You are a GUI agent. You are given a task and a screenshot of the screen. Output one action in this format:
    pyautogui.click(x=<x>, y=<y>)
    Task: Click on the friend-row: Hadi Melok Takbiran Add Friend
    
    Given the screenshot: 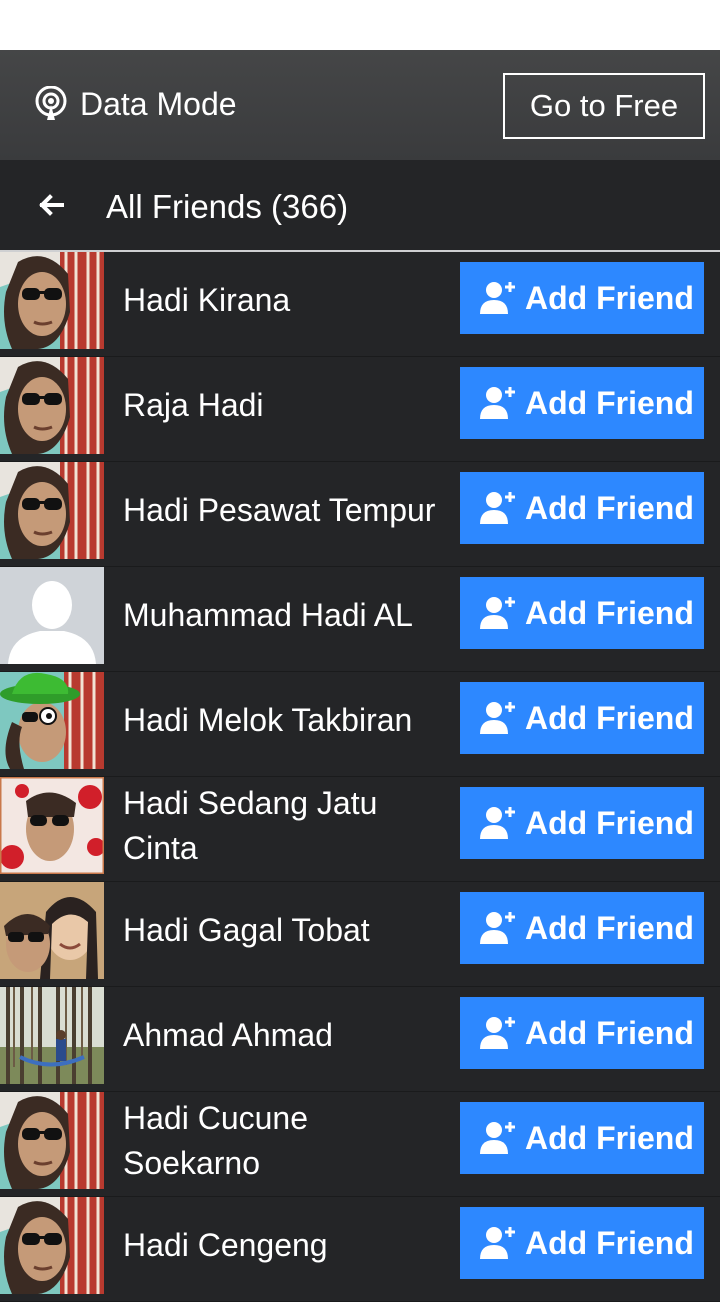 What is the action you would take?
    pyautogui.click(x=360, y=724)
    